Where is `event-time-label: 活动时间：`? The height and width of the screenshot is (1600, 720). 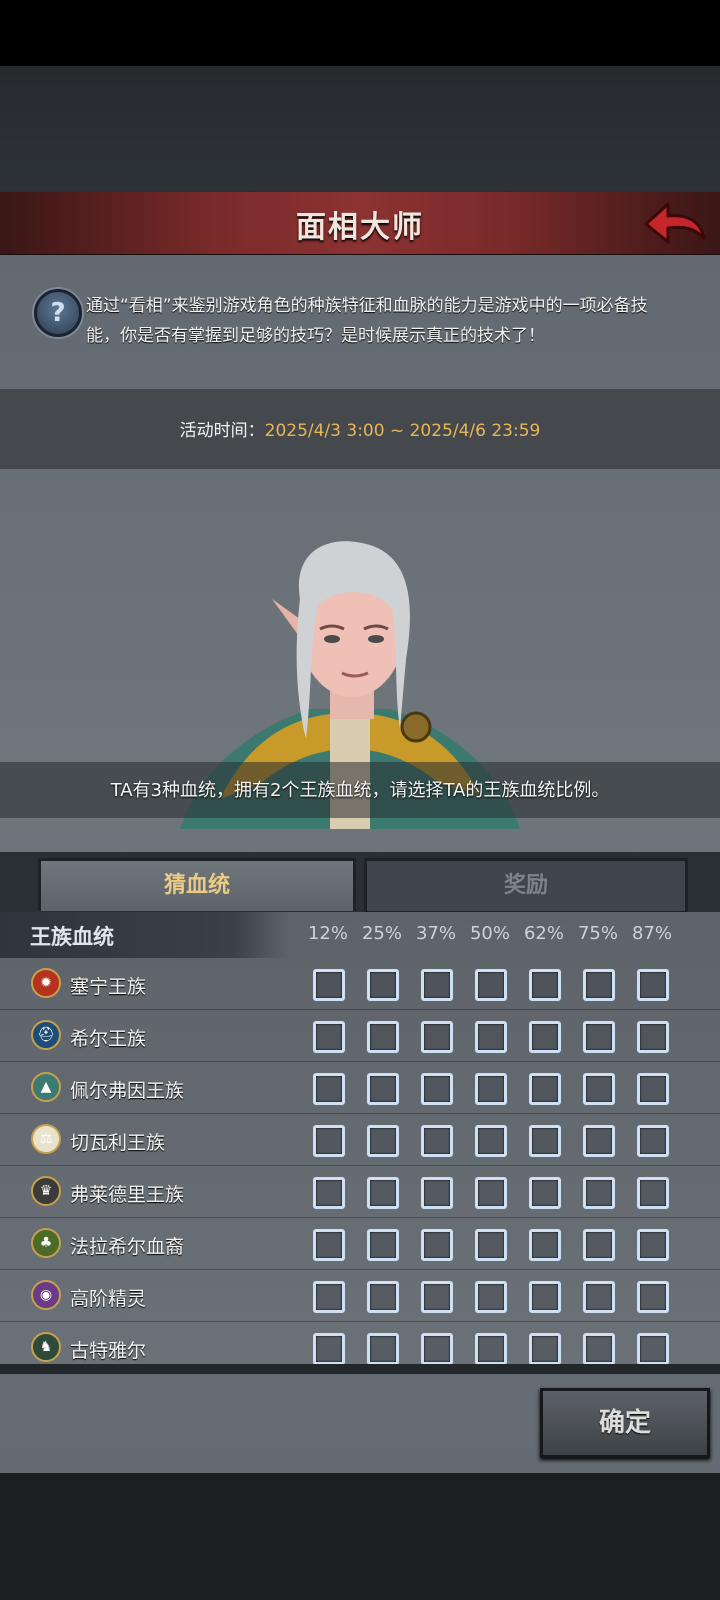
event-time-label: 活动时间： is located at coordinates (222, 431).